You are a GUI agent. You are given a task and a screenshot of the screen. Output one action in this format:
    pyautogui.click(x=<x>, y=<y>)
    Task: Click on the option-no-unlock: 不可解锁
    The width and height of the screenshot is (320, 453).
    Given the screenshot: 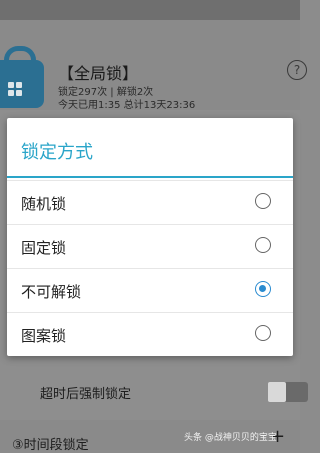 What is the action you would take?
    pyautogui.click(x=150, y=290)
    